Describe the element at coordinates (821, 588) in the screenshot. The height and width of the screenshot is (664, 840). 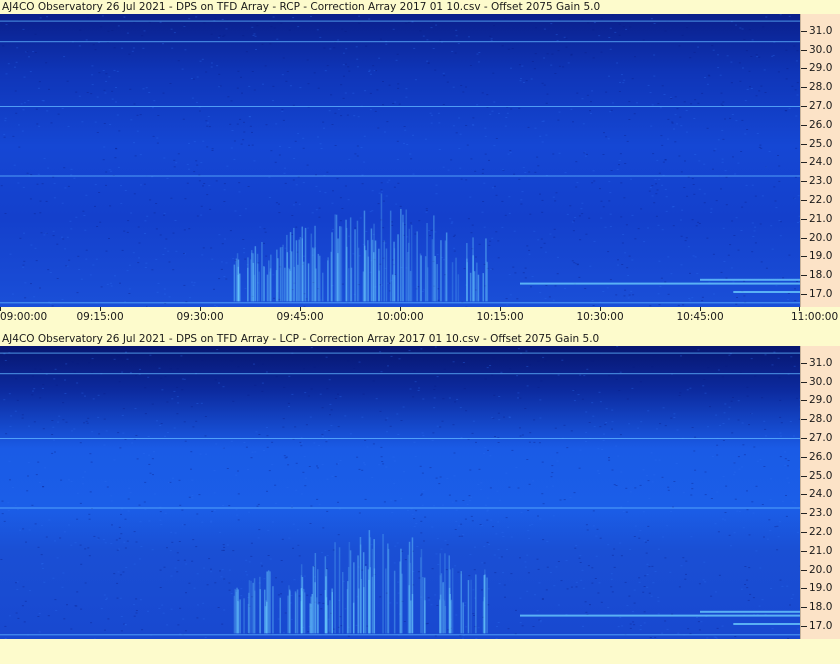
I see `y-tick-label: 19.0` at that location.